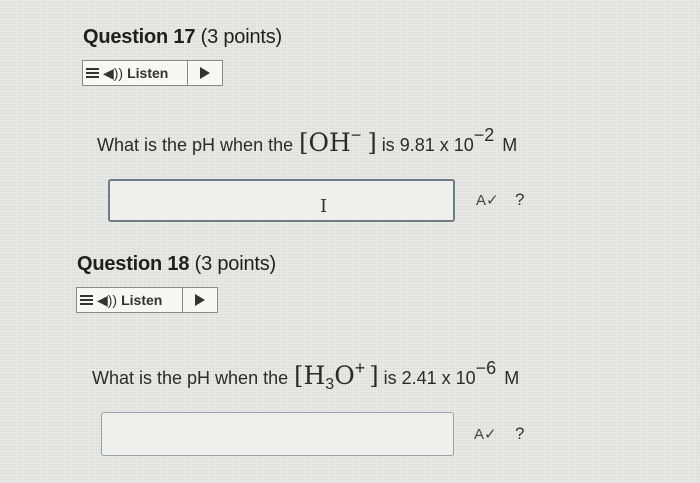 This screenshot has height=483, width=700. Describe the element at coordinates (133, 264) in the screenshot. I see `question-number: Question 18` at that location.